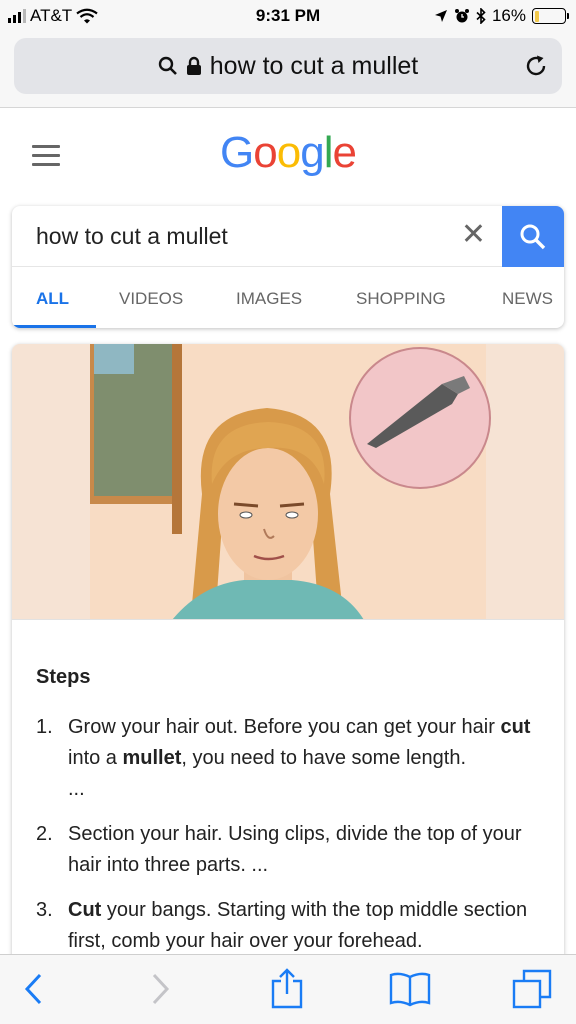 The image size is (576, 1024). I want to click on back-icon, so click(33, 989).